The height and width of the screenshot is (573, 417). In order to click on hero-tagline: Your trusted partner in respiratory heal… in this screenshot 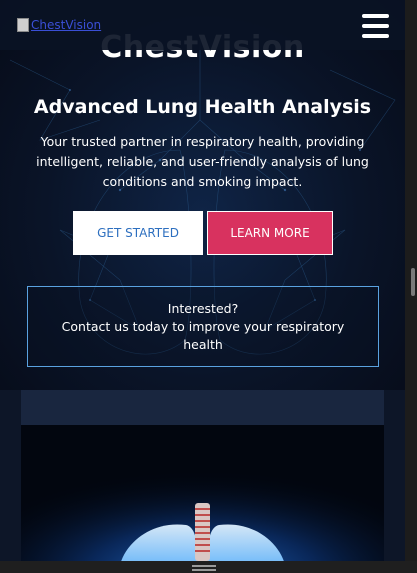, I will do `click(202, 161)`.